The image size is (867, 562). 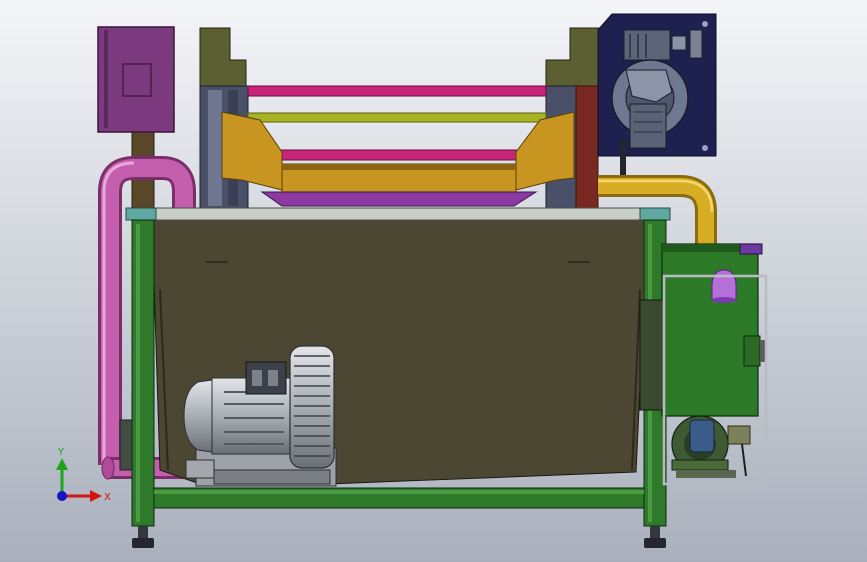 I want to click on pump-base, so click(x=706, y=474).